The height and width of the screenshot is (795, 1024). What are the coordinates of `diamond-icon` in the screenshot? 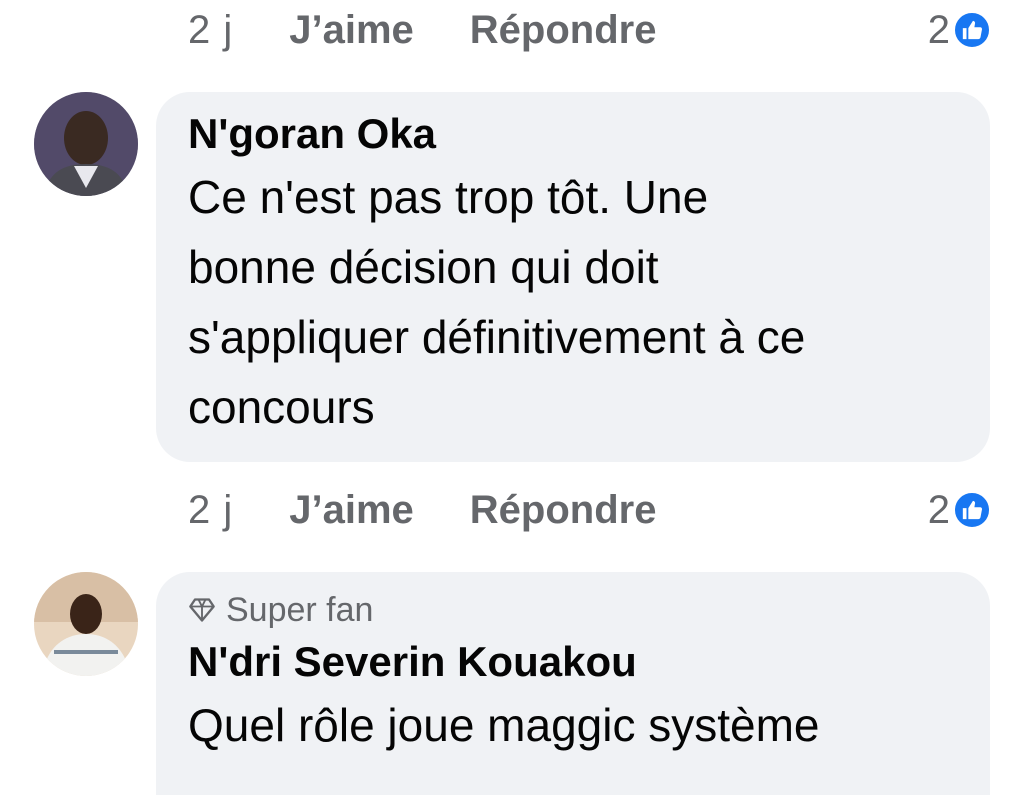 It's located at (202, 610).